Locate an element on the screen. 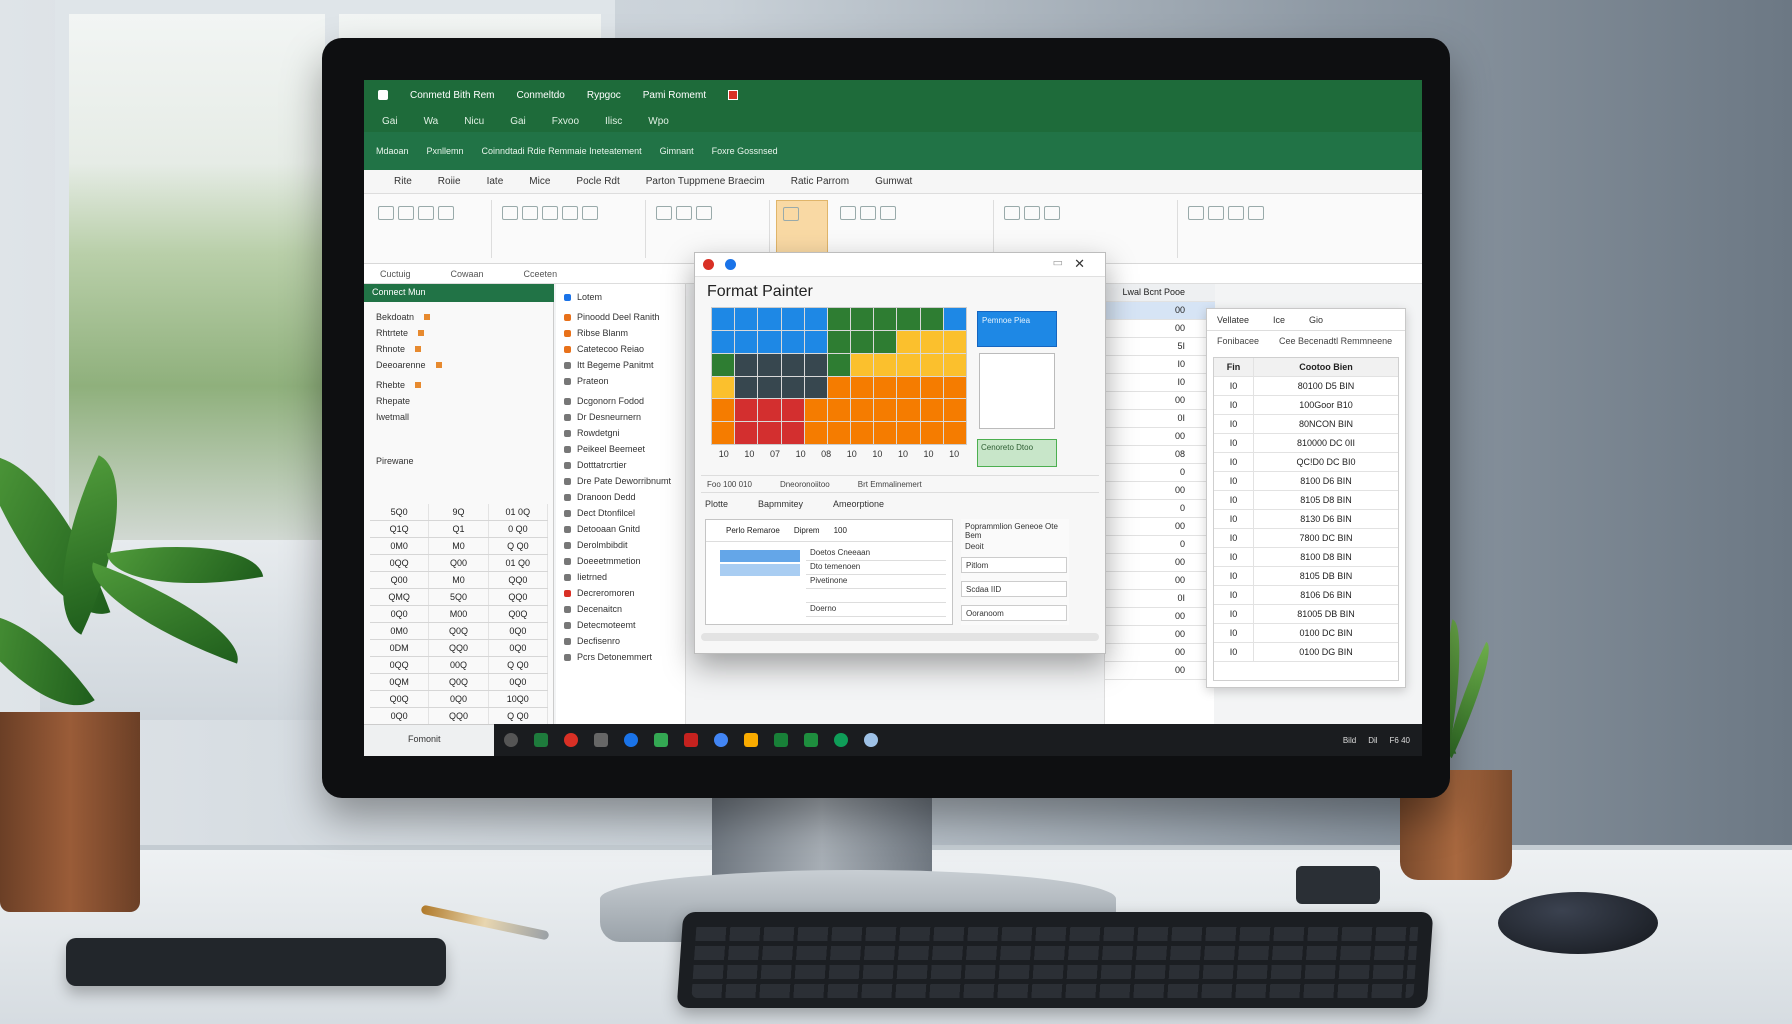 The height and width of the screenshot is (1024, 1792). list-item: Dre Pate Deworribnumt is located at coordinates (617, 481).